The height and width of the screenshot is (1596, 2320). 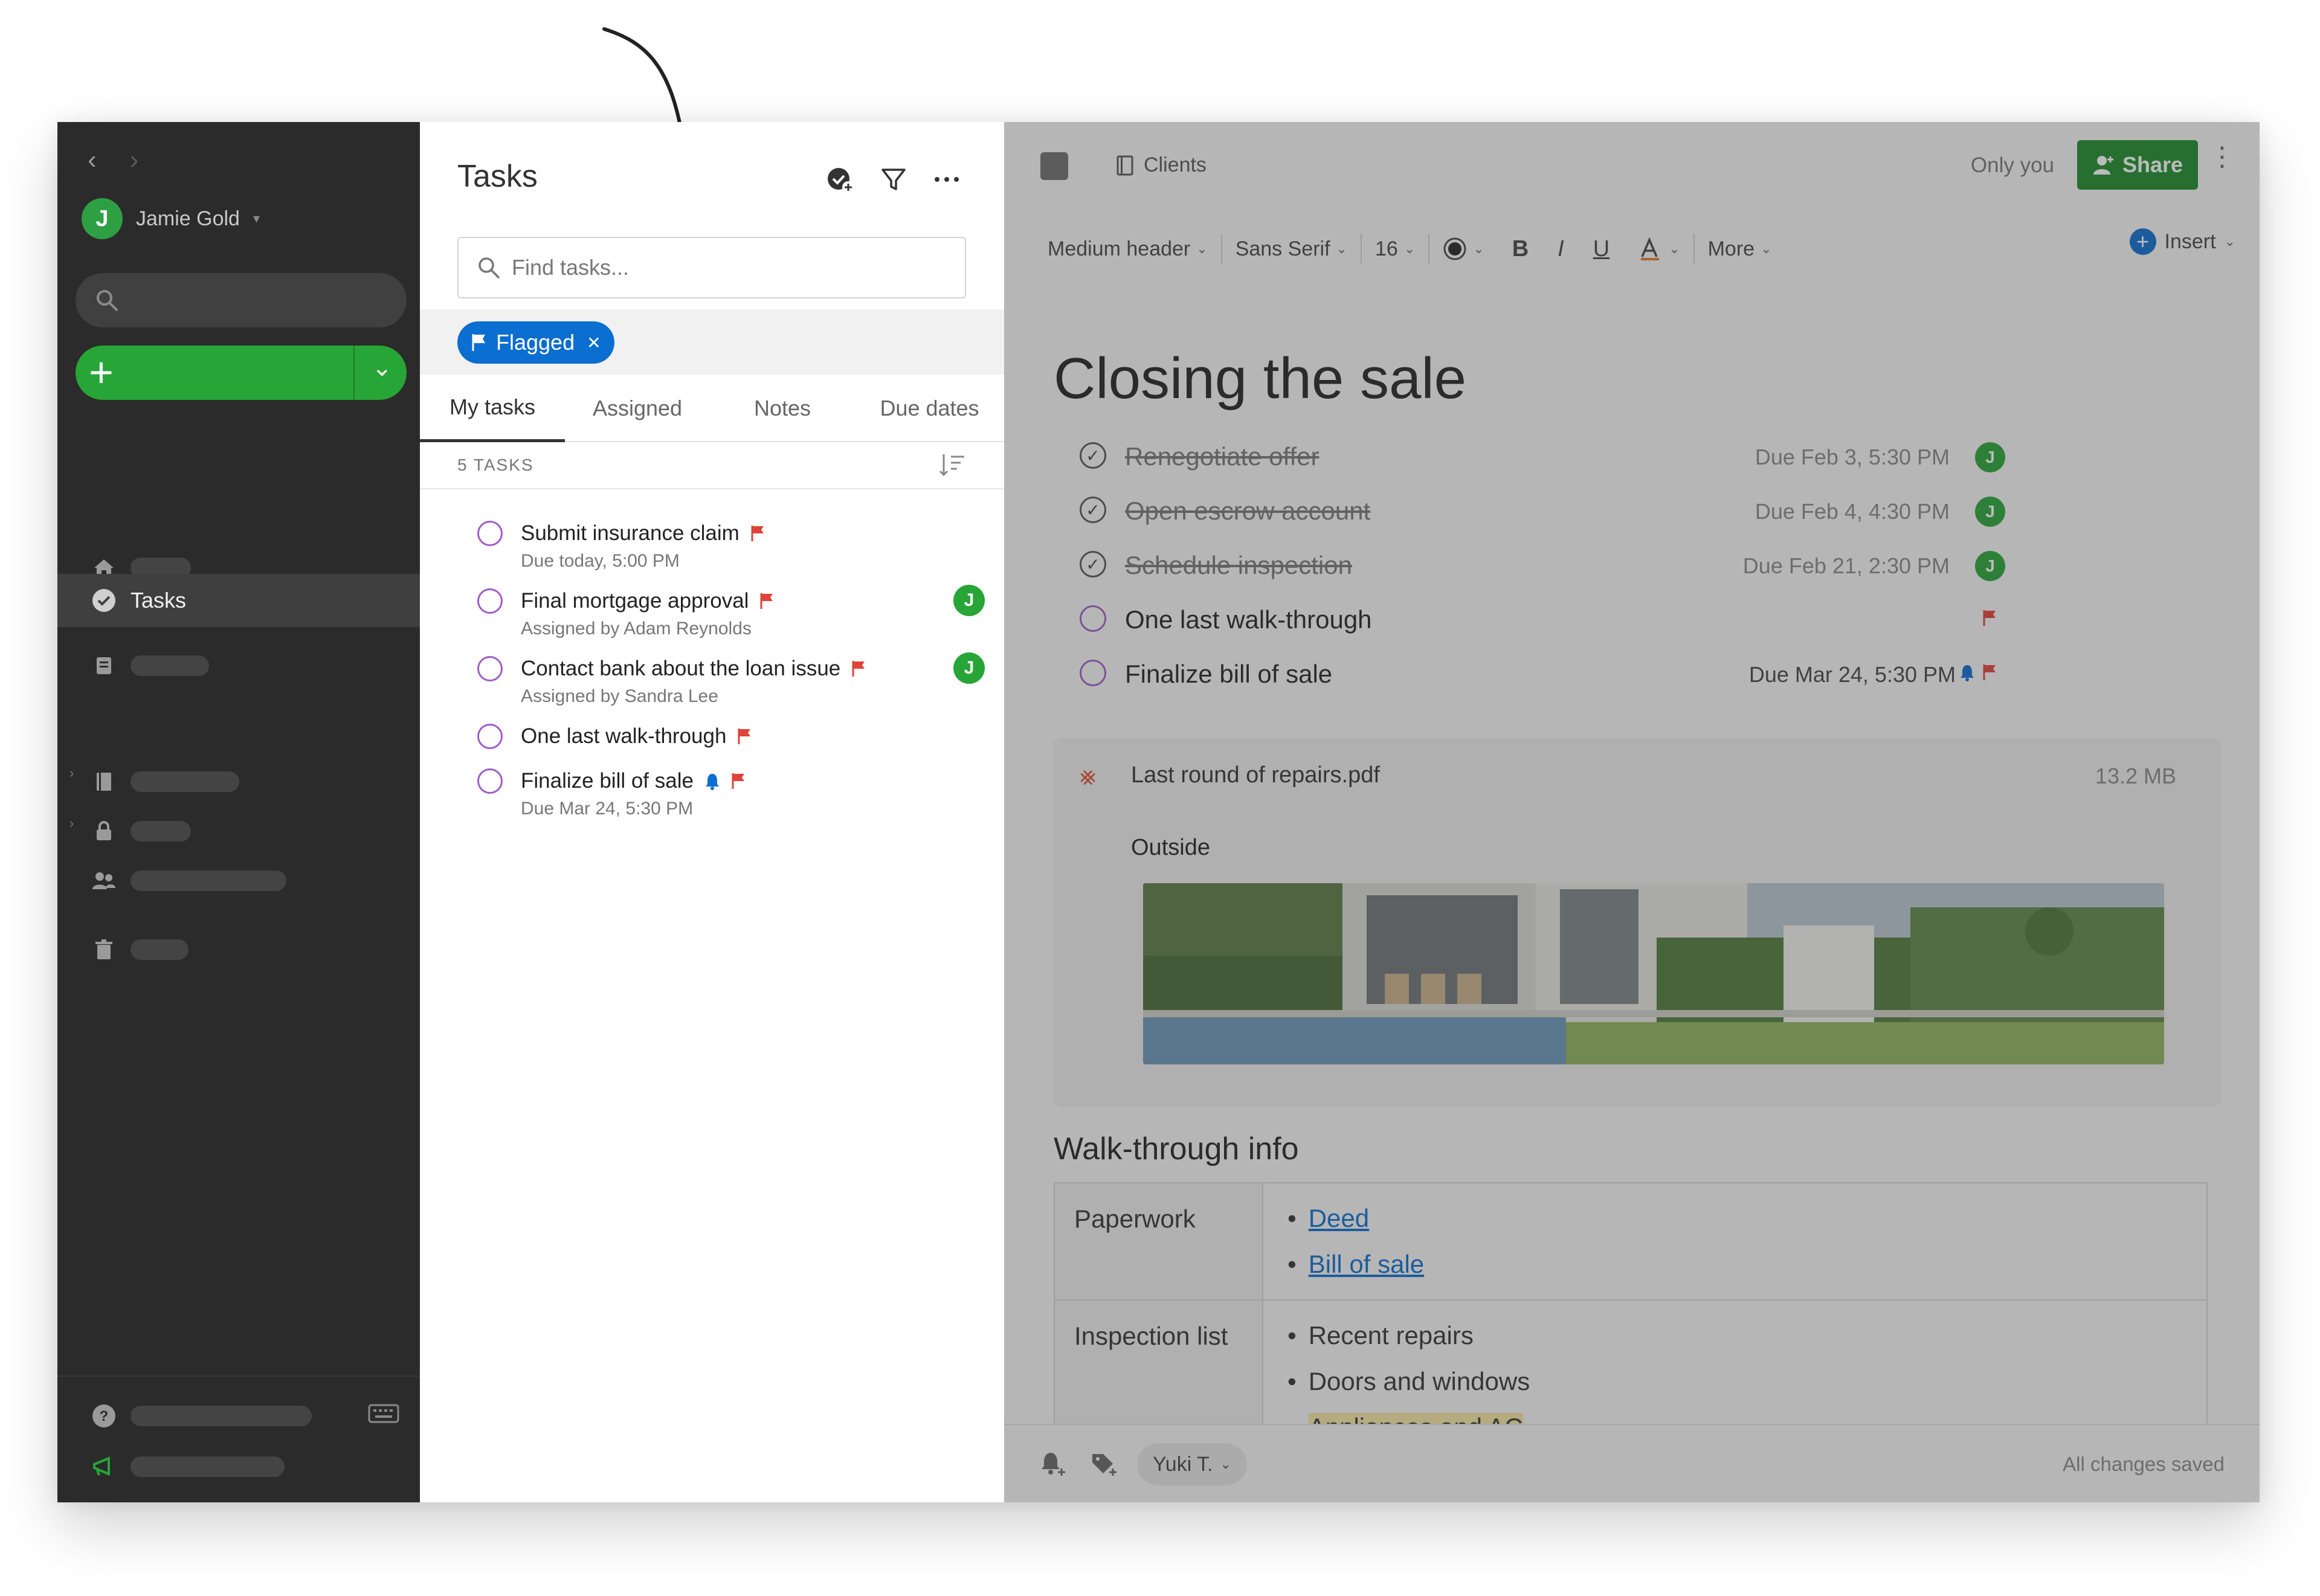 I want to click on user-name: Yuki T., so click(x=1183, y=1464).